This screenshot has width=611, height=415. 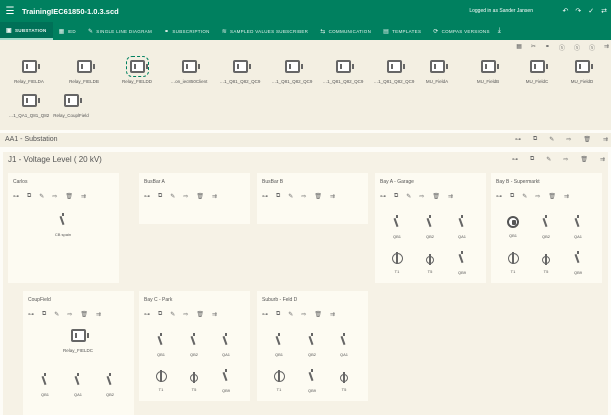 What do you see at coordinates (566, 11) in the screenshot?
I see `undo-icon: ↶` at bounding box center [566, 11].